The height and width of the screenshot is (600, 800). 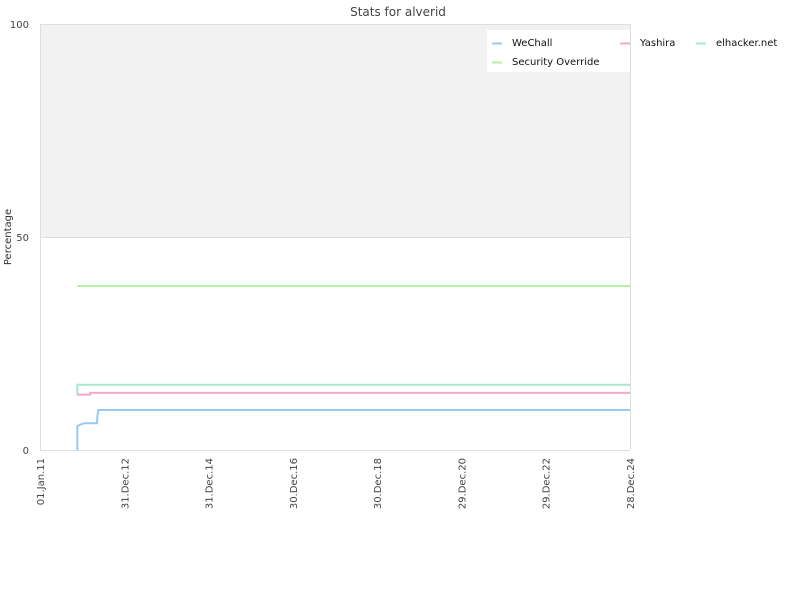 I want to click on x-tick-label: 31.Dec.12, so click(x=125, y=483).